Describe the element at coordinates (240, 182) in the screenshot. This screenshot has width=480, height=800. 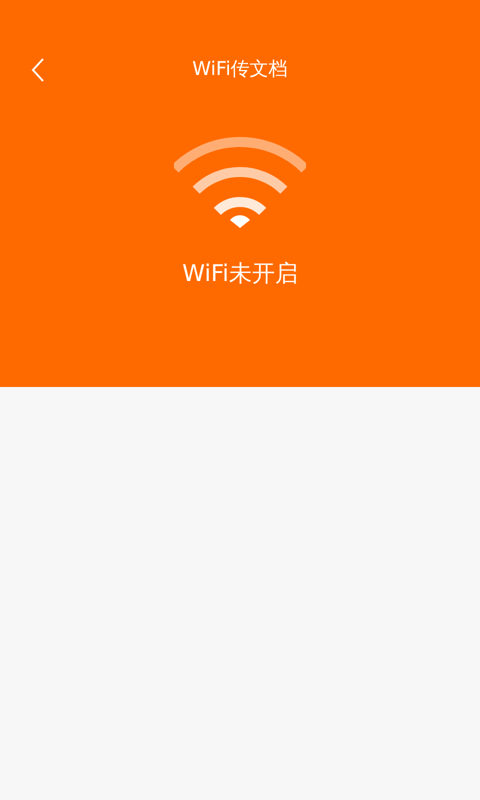
I see `wifi-icon` at that location.